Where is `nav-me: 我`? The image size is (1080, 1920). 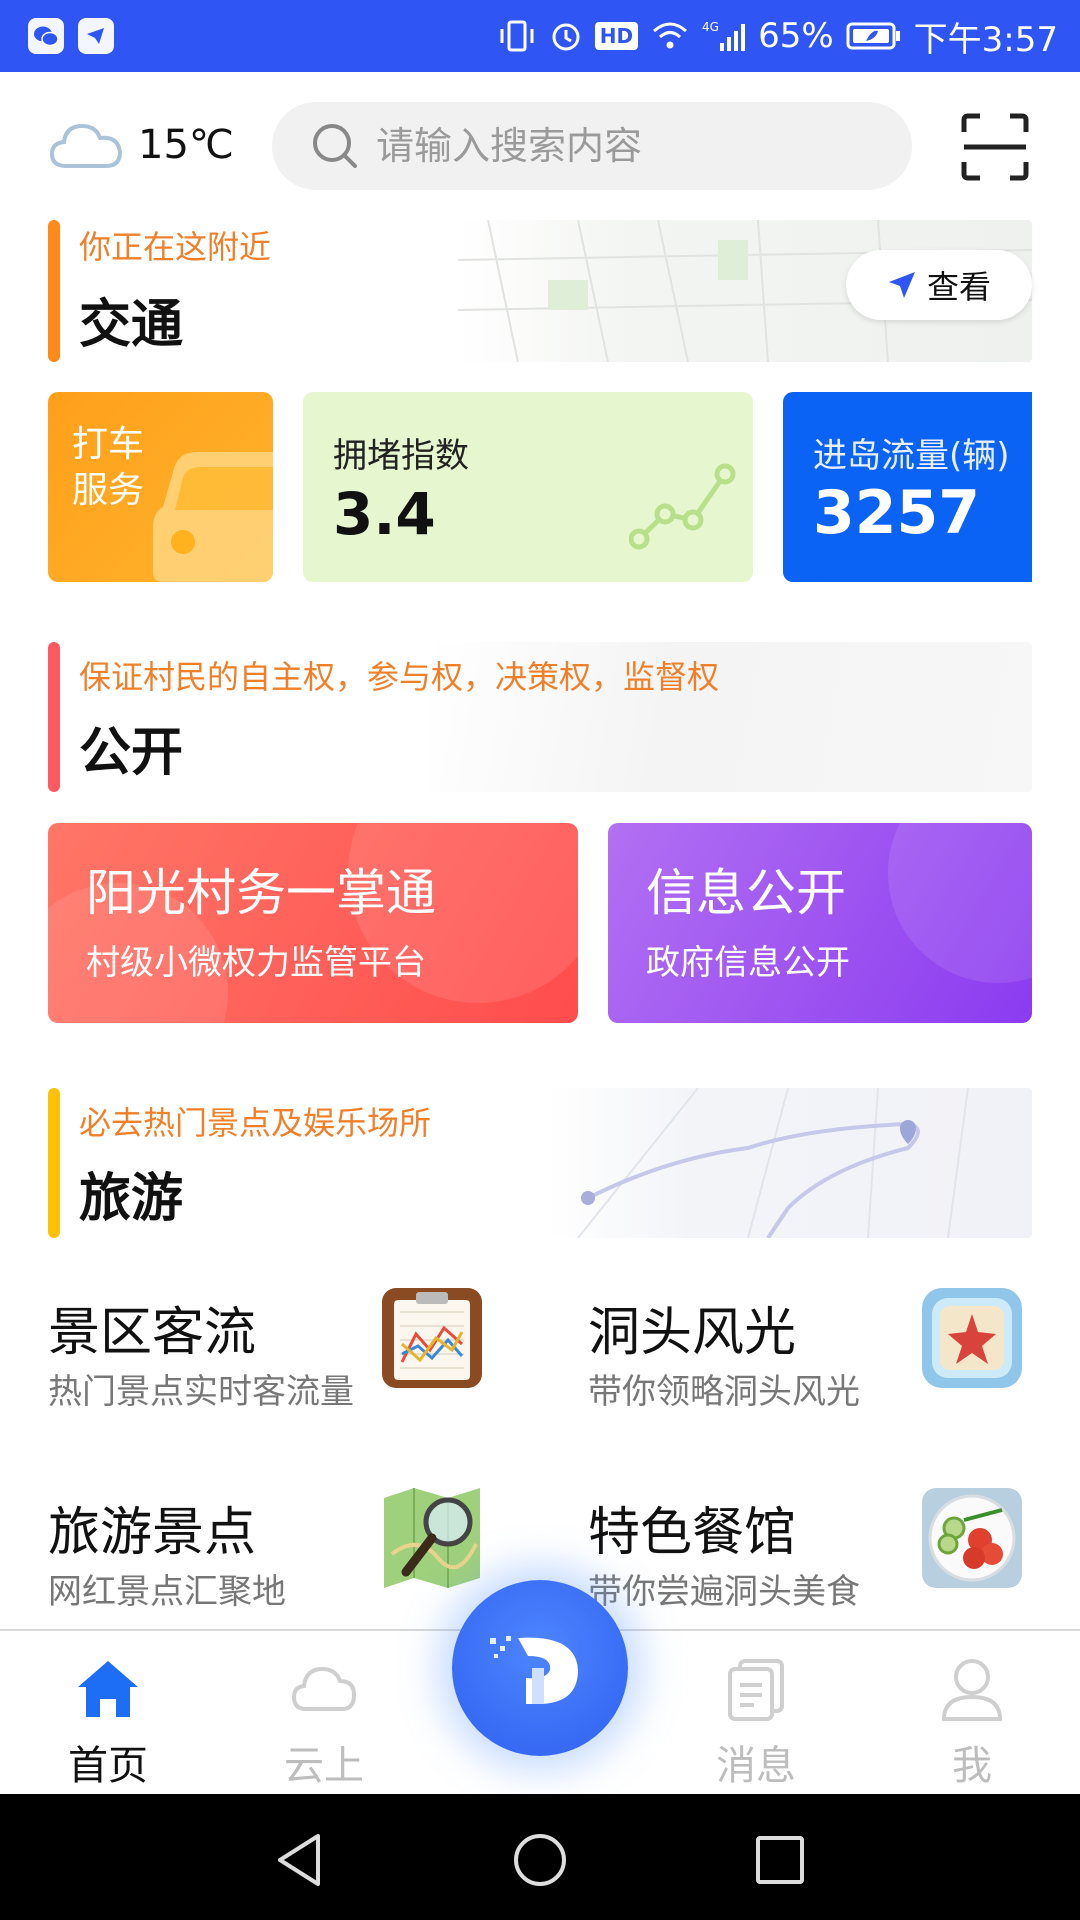
nav-me: 我 is located at coordinates (972, 1722).